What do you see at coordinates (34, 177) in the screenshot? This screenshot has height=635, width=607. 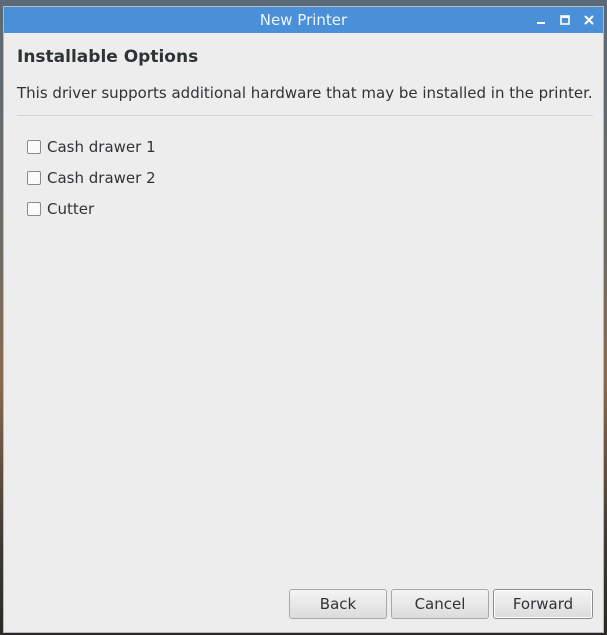 I see `cash-drawer-2-checkbox` at bounding box center [34, 177].